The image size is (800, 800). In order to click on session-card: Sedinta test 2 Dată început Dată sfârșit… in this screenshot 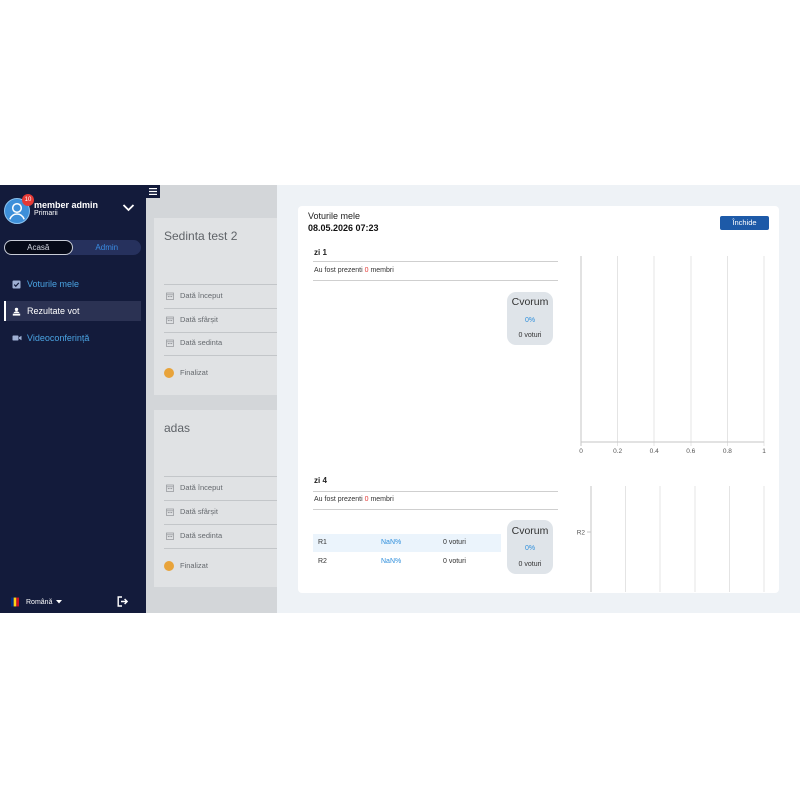, I will do `click(215, 306)`.